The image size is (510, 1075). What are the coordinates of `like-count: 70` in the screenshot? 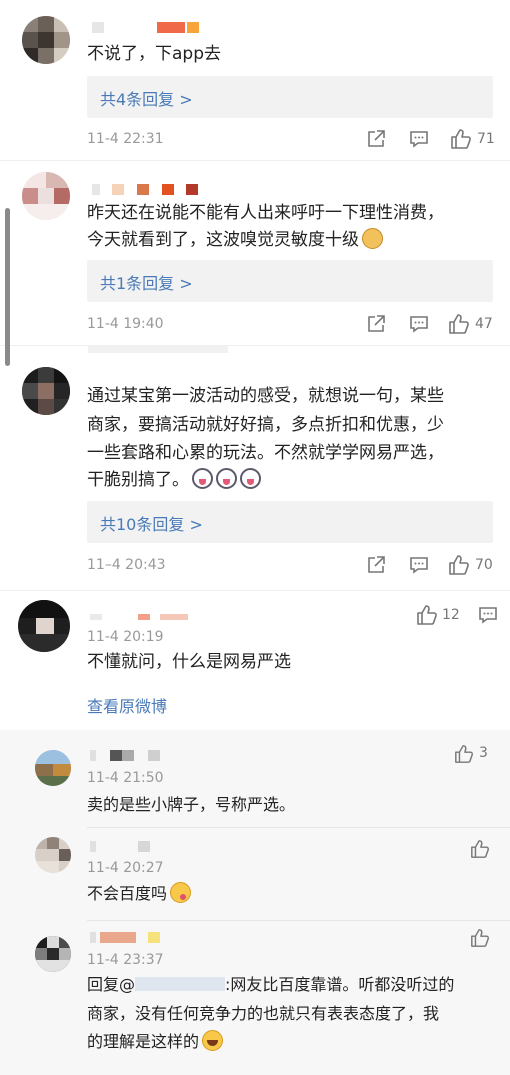 It's located at (484, 565).